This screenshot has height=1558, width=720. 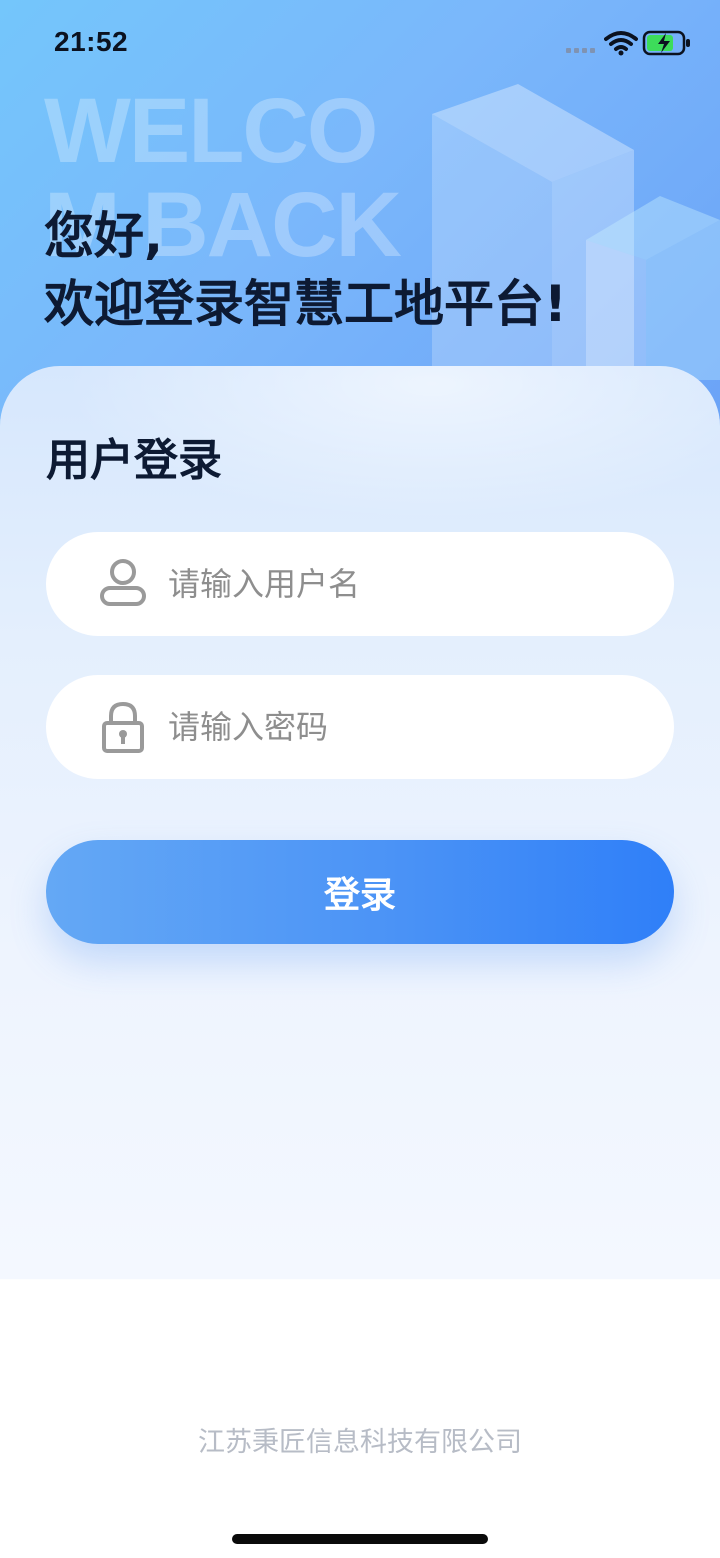 I want to click on company-name: 江苏秉匠信息科技有限公司, so click(x=360, y=1442).